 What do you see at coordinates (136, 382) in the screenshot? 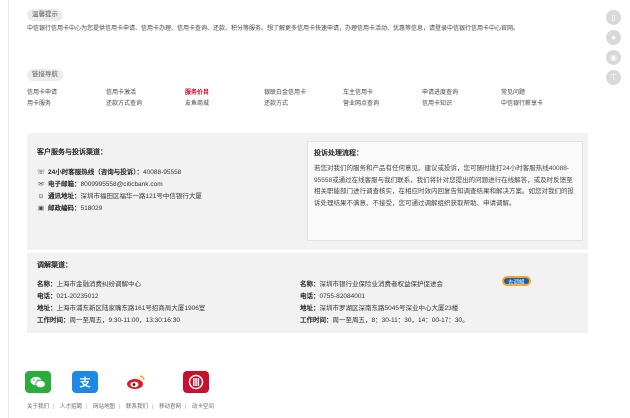
I see `weibo-icon` at bounding box center [136, 382].